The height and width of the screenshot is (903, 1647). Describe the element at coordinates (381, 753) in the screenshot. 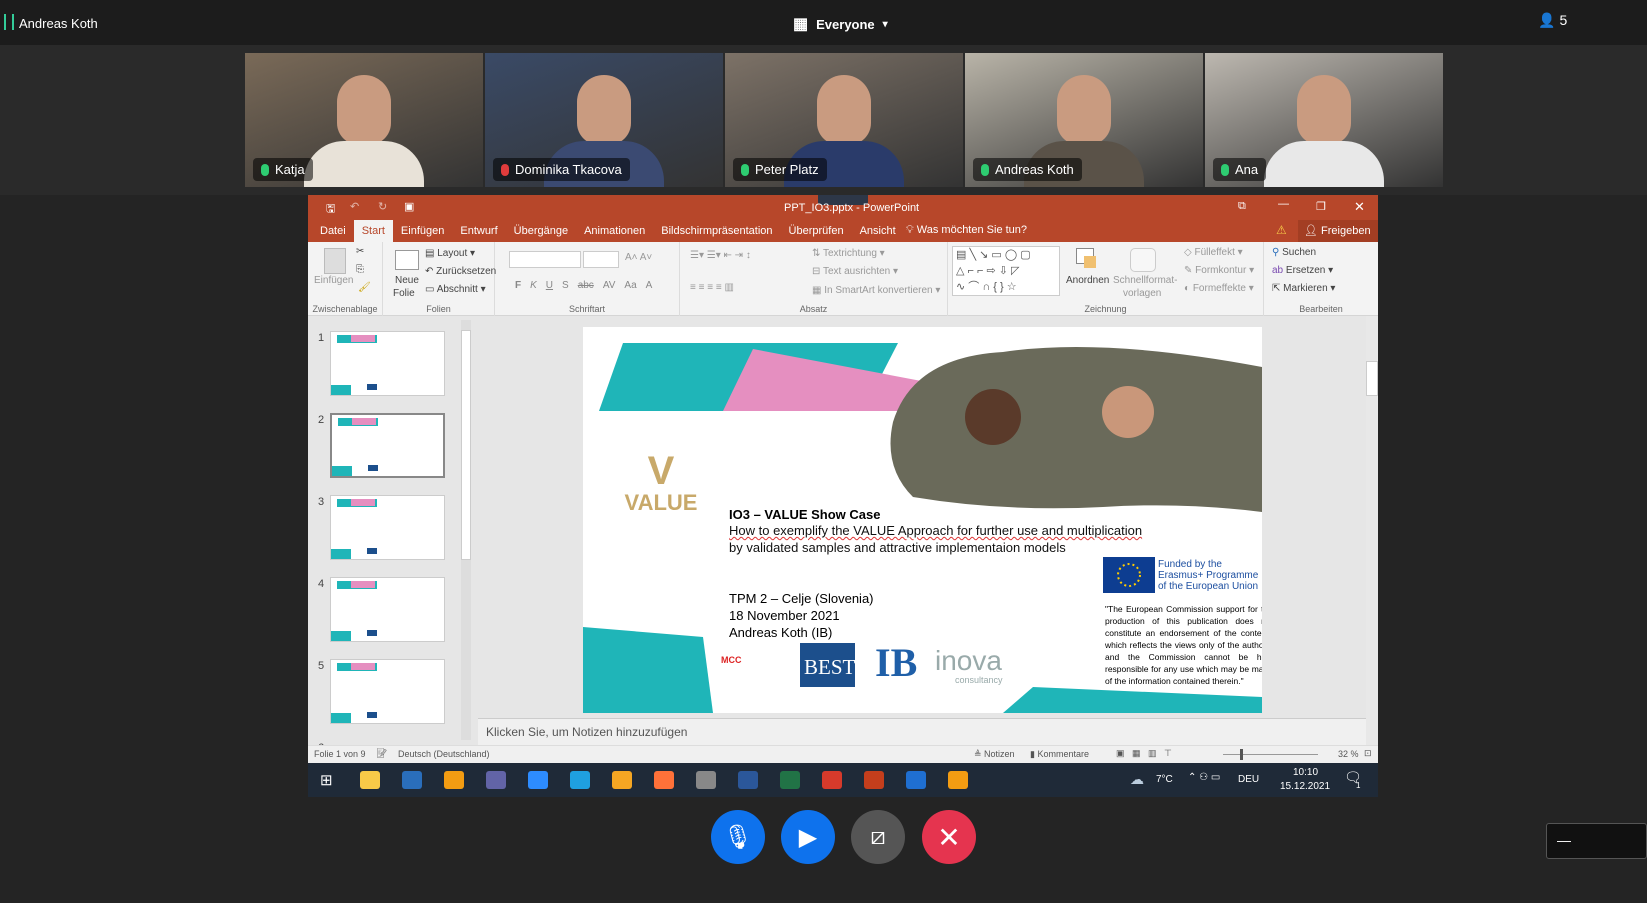

I see `spellcheck-icon: 📝︎` at that location.